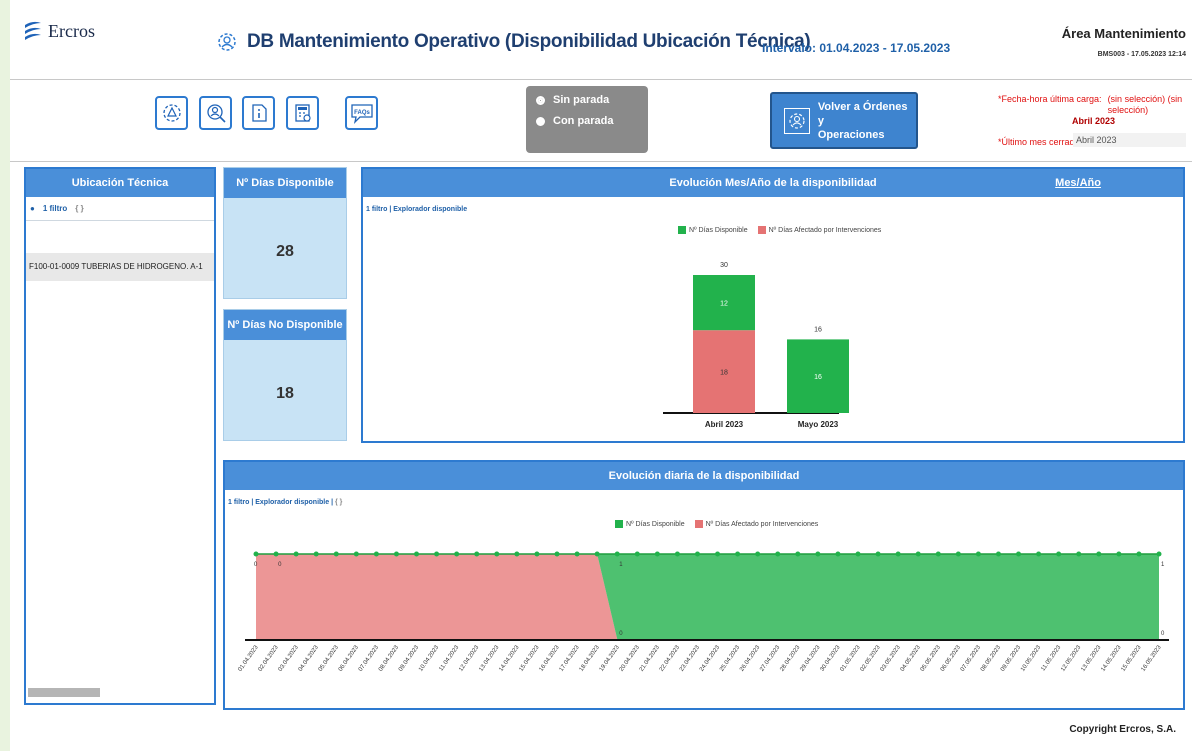  What do you see at coordinates (1071, 658) in the screenshot?
I see `x-tick-label: 12.05.2023` at bounding box center [1071, 658].